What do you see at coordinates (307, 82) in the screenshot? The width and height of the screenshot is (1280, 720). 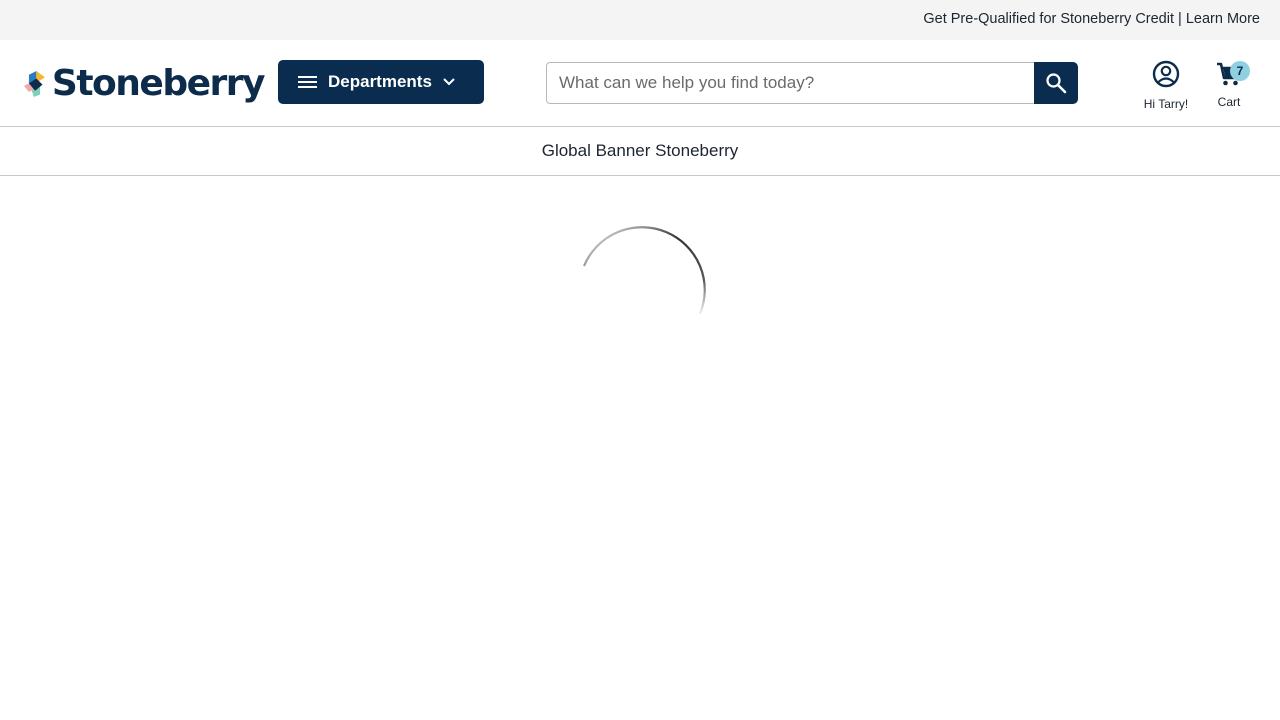 I see `hamburger-icon` at bounding box center [307, 82].